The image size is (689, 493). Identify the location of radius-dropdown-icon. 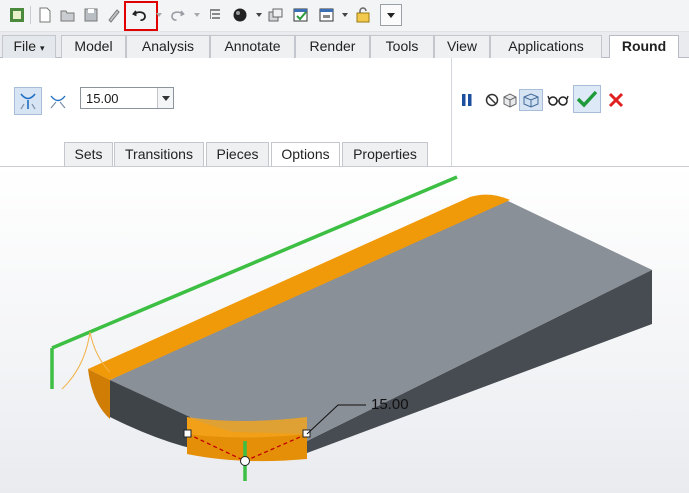
(165, 98).